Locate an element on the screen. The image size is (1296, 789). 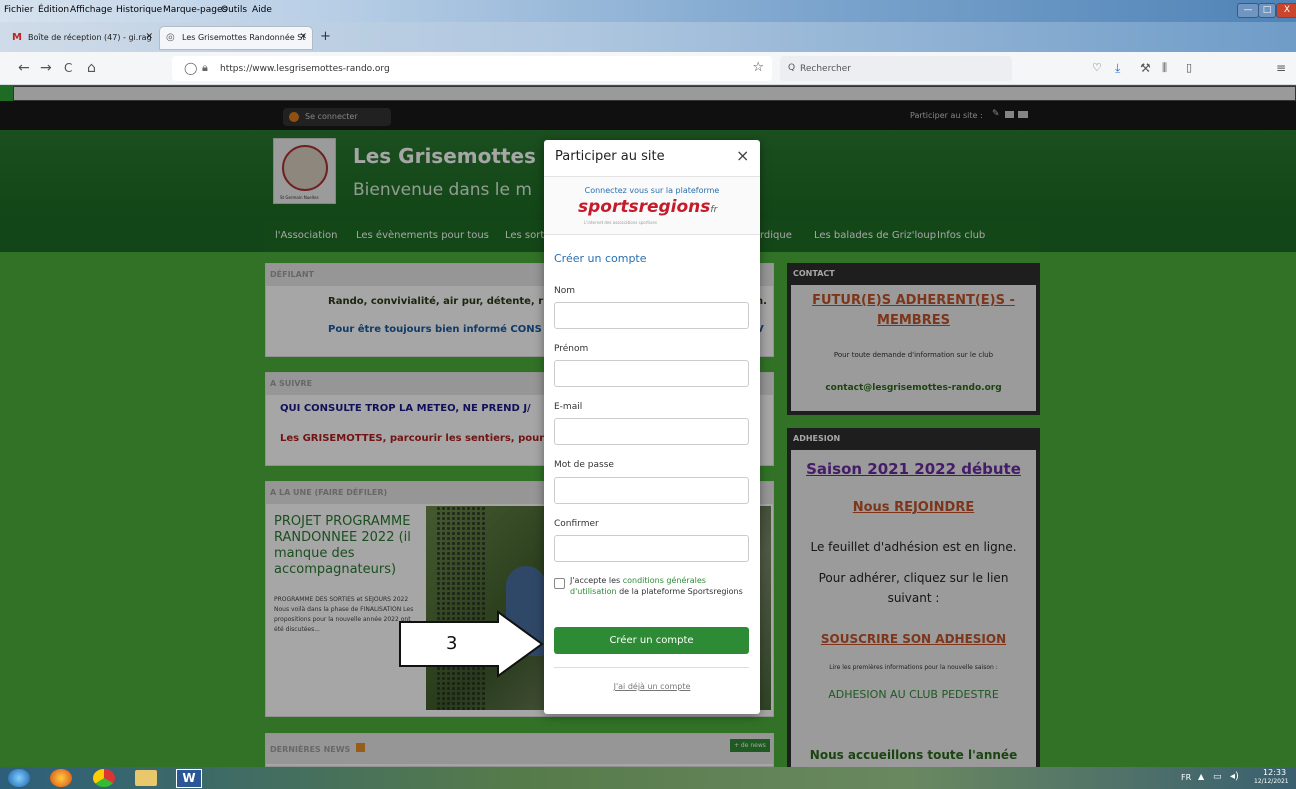
sportsregions-logo: sportsregionsfr is located at coordinates (647, 207).